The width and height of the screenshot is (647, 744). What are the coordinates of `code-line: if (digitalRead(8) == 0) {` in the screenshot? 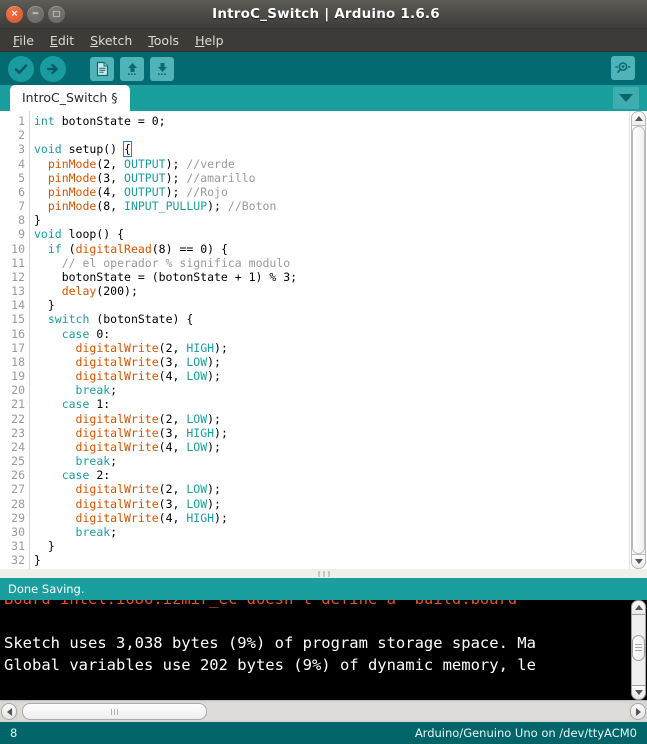 It's located at (137, 248).